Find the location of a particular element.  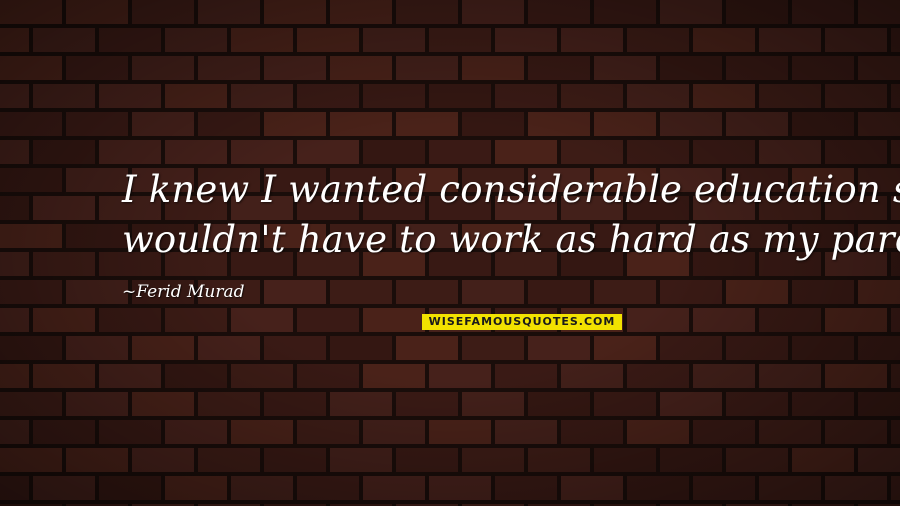

watermark-text: WISEFAMOUSQUOTES.COM is located at coordinates (522, 321).